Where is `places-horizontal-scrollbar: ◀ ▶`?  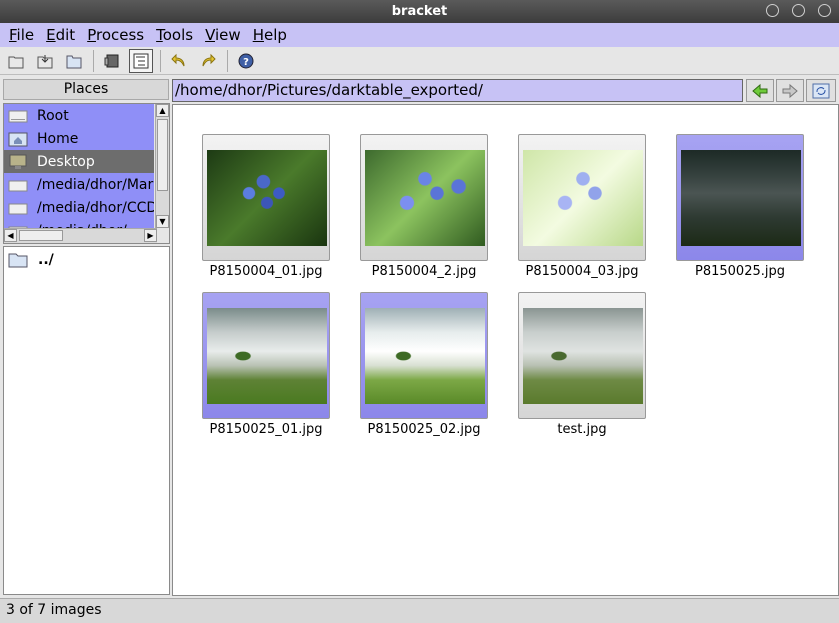 places-horizontal-scrollbar: ◀ ▶ is located at coordinates (80, 235).